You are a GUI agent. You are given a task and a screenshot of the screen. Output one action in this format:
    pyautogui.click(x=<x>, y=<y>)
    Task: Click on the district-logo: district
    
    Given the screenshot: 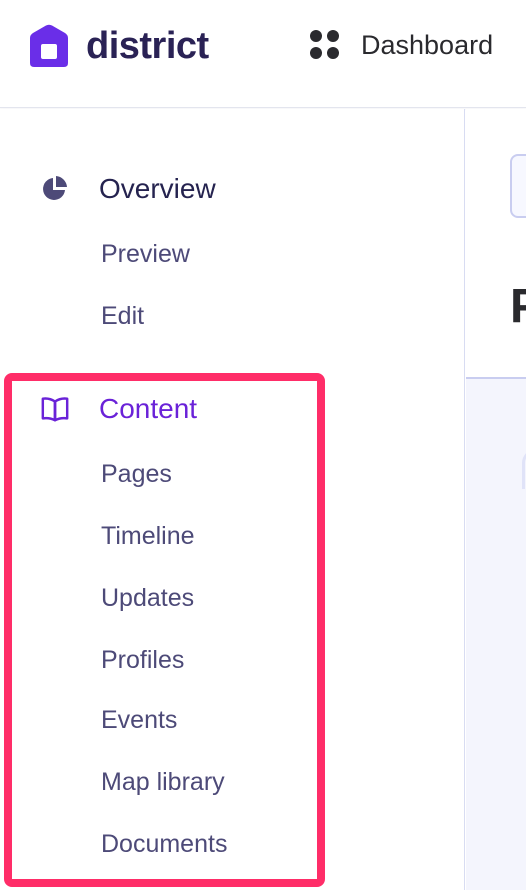 What is the action you would take?
    pyautogui.click(x=117, y=46)
    